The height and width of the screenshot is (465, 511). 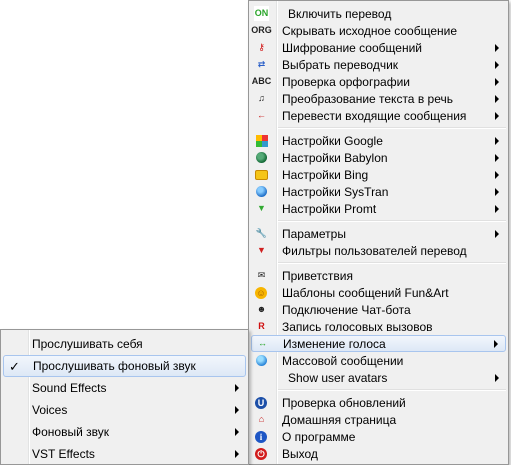 What do you see at coordinates (367, 98) in the screenshot?
I see `menu-item-label: Преобразование текста в речь` at bounding box center [367, 98].